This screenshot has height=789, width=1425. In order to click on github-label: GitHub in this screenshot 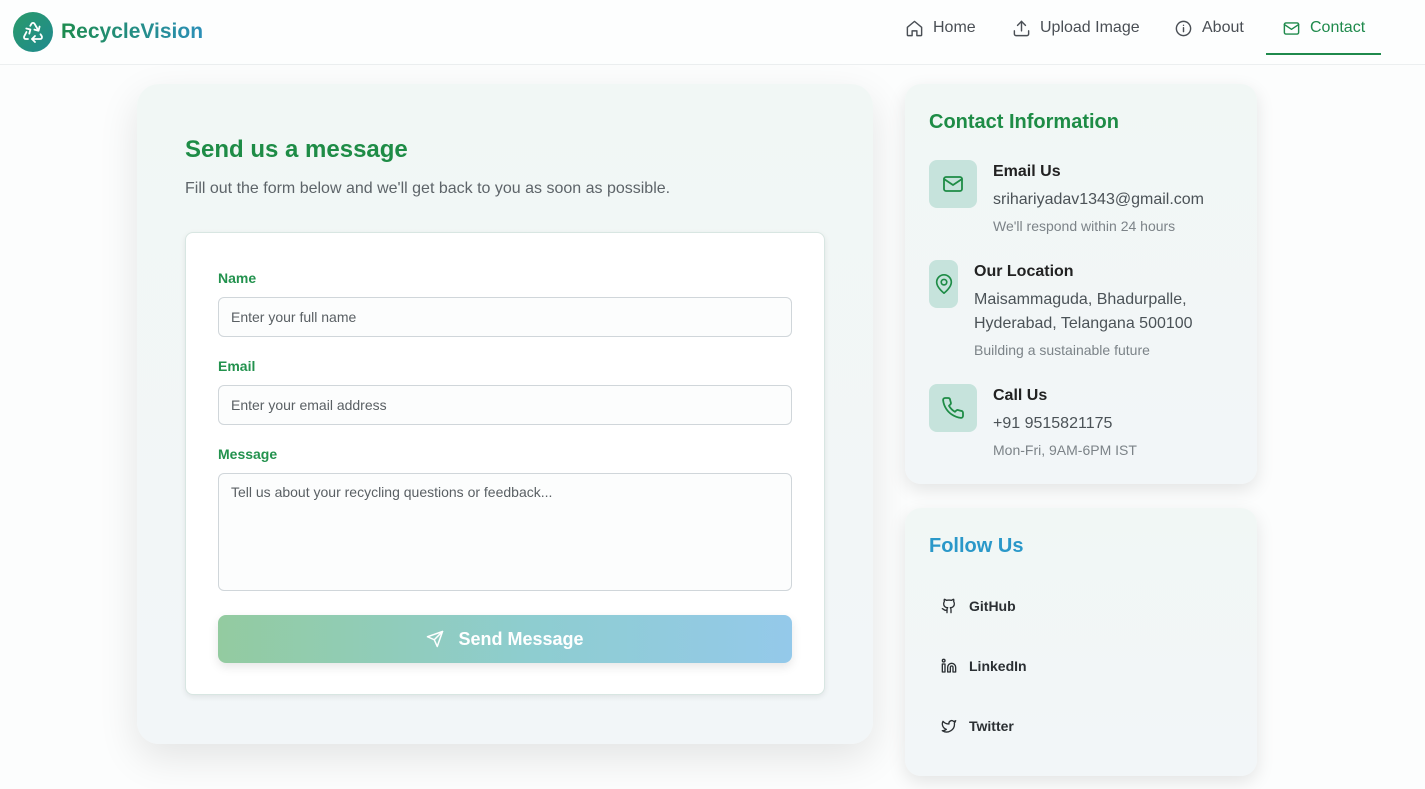, I will do `click(992, 606)`.